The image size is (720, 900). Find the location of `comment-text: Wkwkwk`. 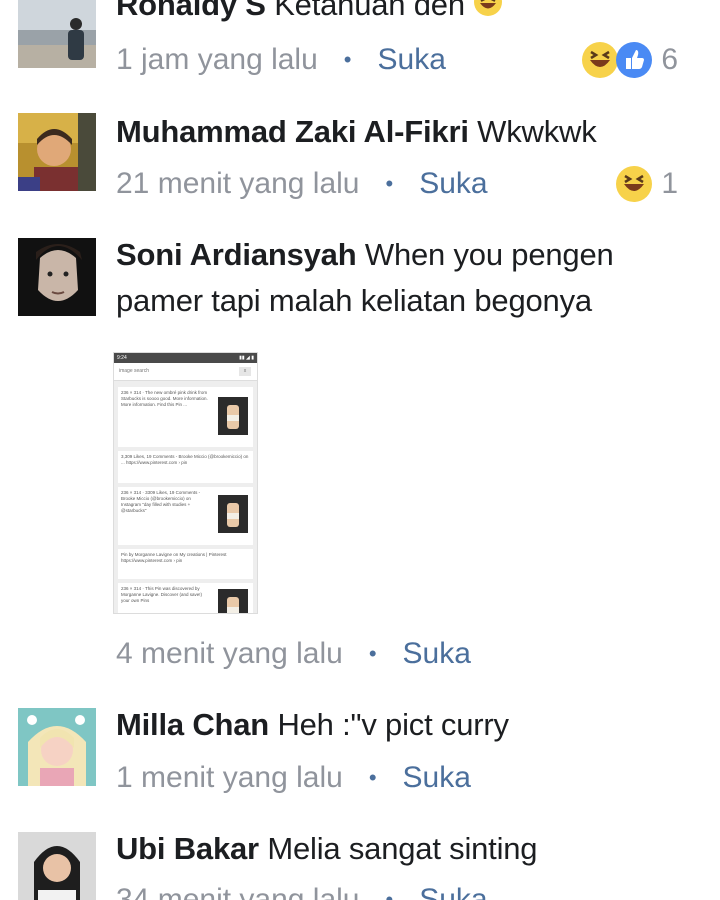

comment-text: Wkwkwk is located at coordinates (537, 131).